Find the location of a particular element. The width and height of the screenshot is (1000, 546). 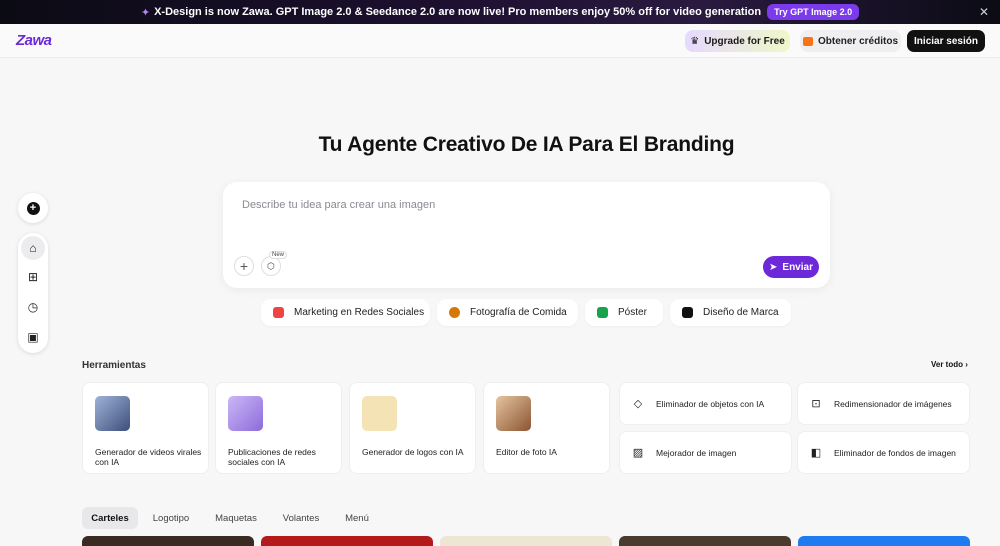

eraser-icon: ◇ is located at coordinates (638, 403).